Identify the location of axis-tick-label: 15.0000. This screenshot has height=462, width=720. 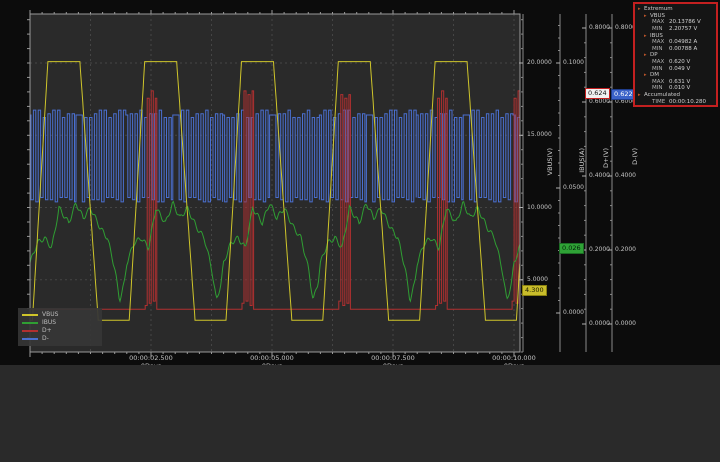
(539, 135).